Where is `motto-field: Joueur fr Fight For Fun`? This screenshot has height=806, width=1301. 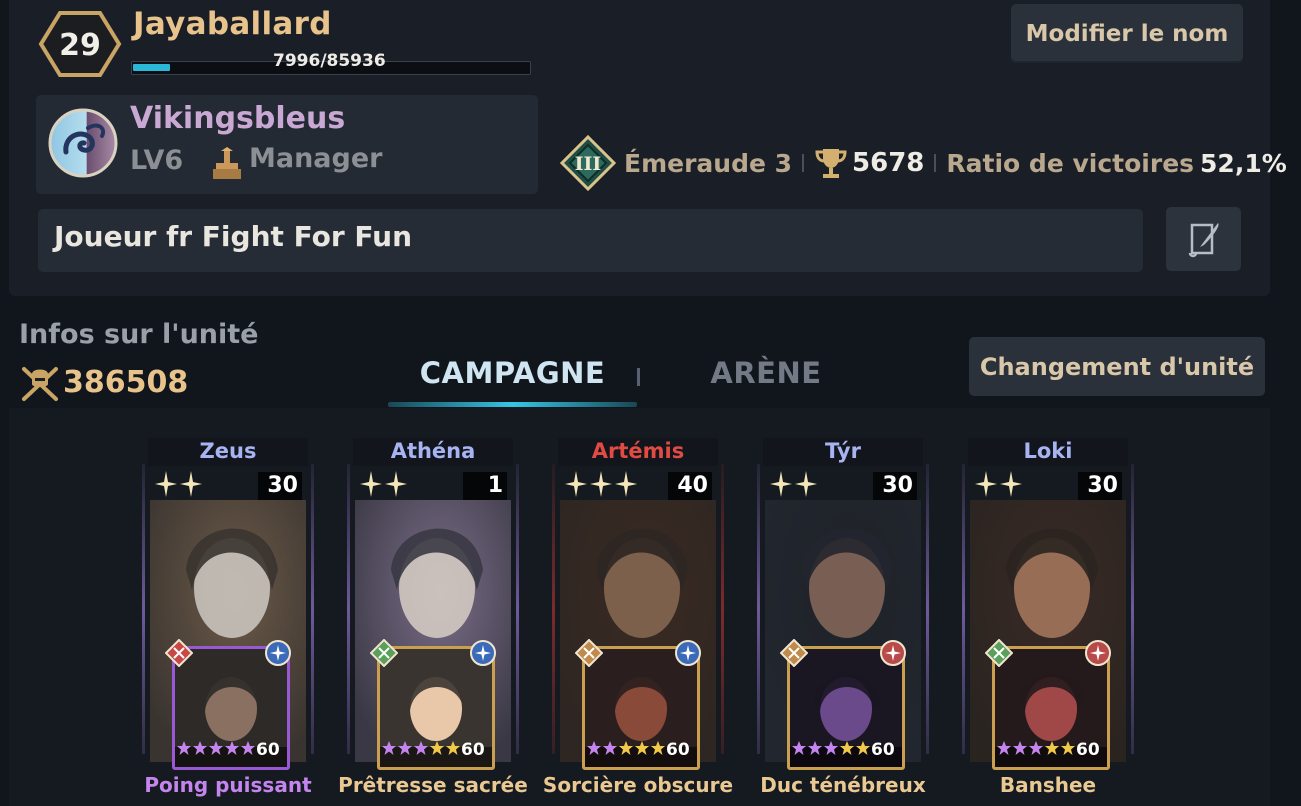 motto-field: Joueur fr Fight For Fun is located at coordinates (590, 240).